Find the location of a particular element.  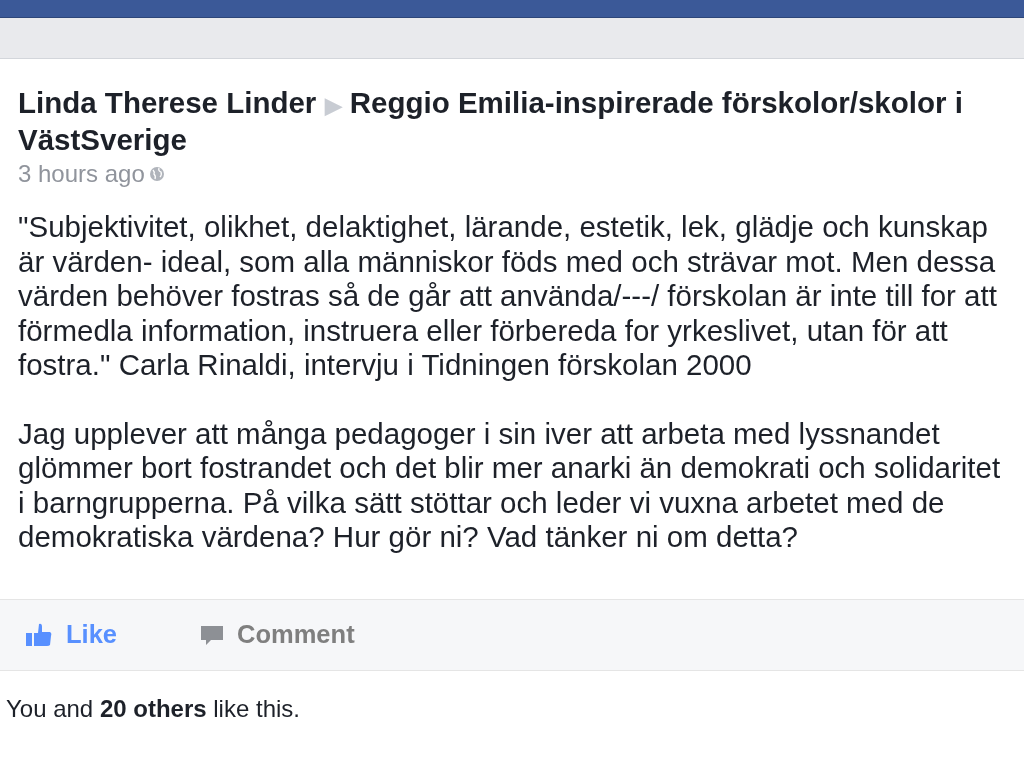

likes-summary: You and 20 others like this. is located at coordinates (153, 708).